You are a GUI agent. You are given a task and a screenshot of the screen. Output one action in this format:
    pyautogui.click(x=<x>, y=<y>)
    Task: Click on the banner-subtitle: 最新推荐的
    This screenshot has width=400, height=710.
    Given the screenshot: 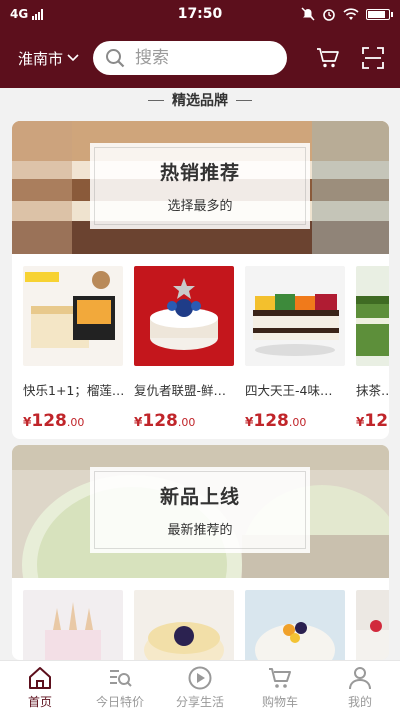 What is the action you would take?
    pyautogui.click(x=200, y=530)
    